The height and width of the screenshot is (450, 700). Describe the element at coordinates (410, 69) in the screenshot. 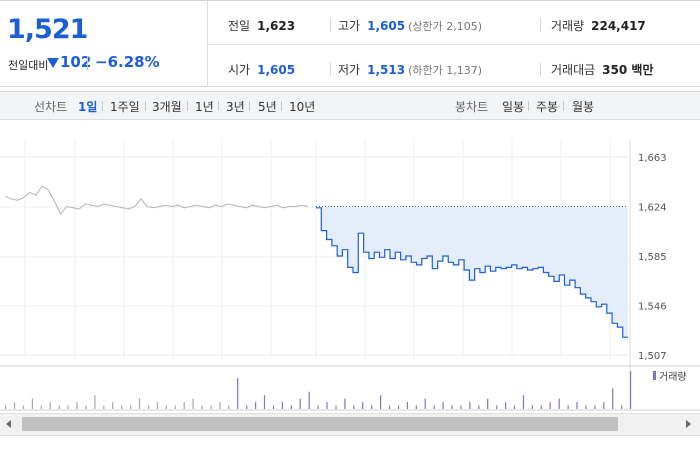

I see `low-price: 저가 1,513 (하한가 1,137)` at that location.